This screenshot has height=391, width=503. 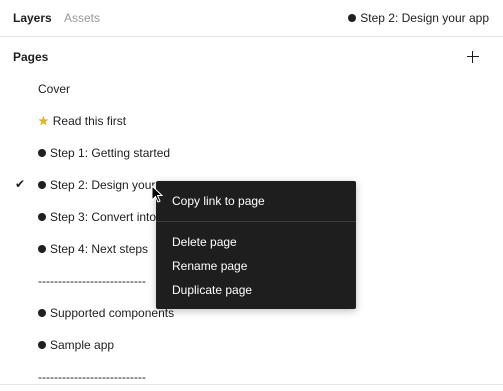 What do you see at coordinates (20, 184) in the screenshot?
I see `check-icon: ✔` at bounding box center [20, 184].